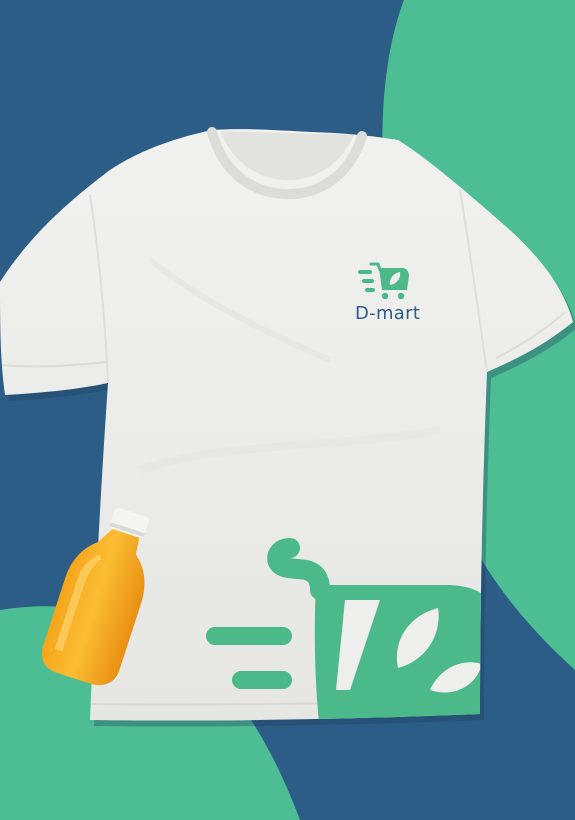 The image size is (575, 820). I want to click on speed-line-bottom, so click(262, 680).